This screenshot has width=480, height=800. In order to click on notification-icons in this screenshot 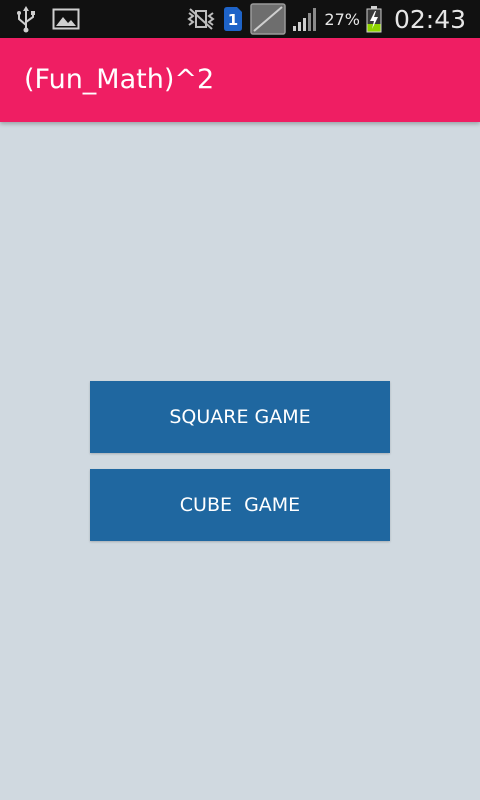, I will do `click(47, 19)`.